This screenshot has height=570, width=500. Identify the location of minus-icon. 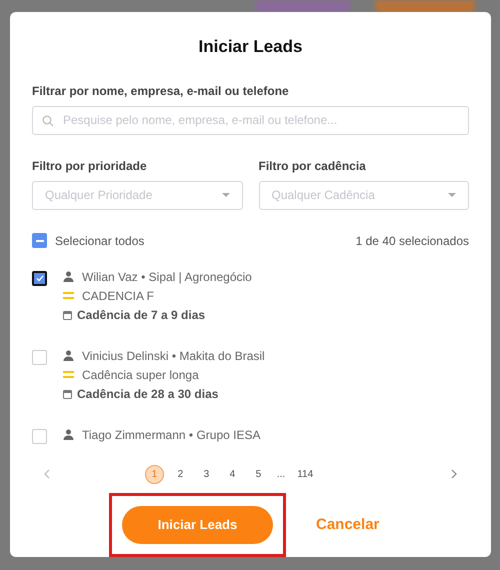
(40, 241).